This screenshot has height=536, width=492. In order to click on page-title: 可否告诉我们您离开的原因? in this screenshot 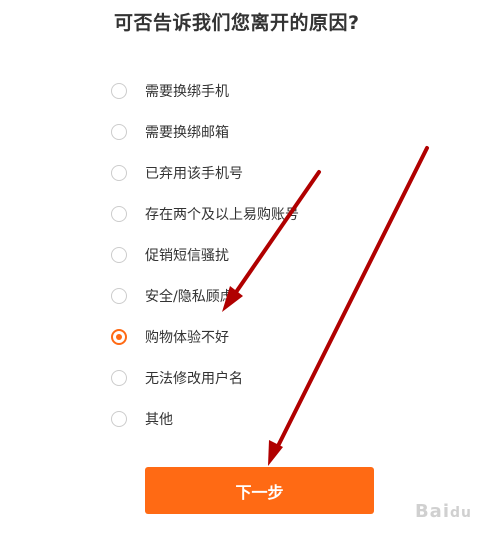, I will do `click(237, 23)`.